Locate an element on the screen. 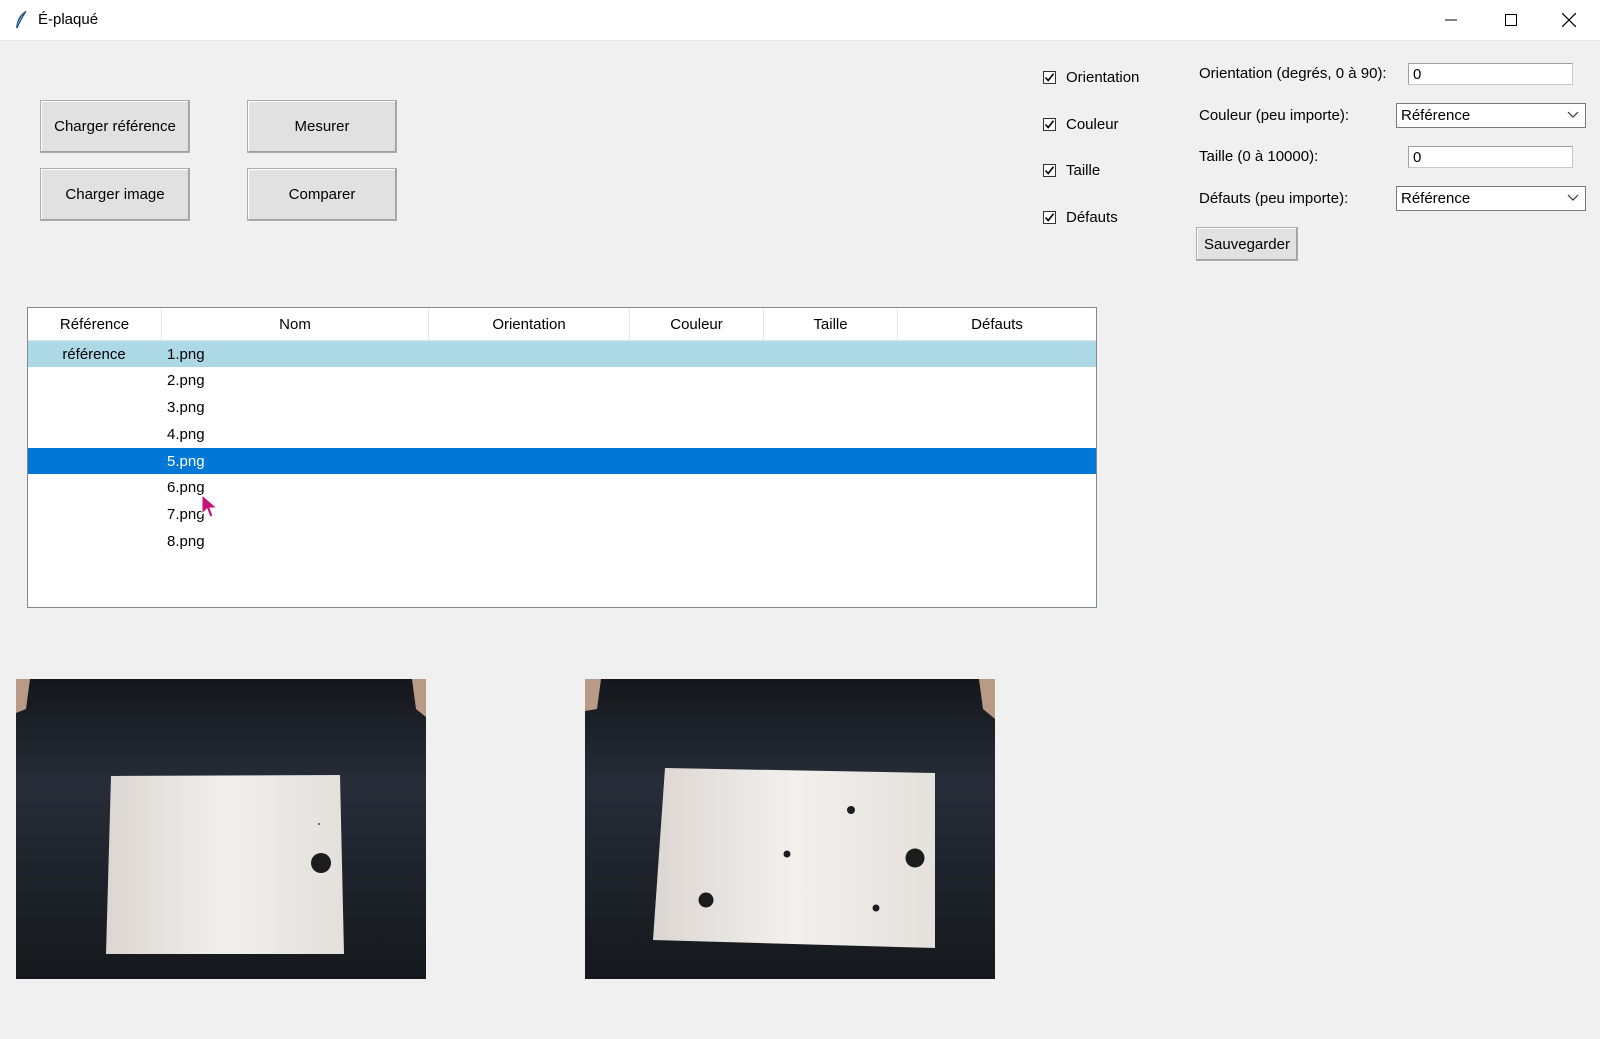 The height and width of the screenshot is (1039, 1600). measure-button: Mesurer is located at coordinates (322, 126).